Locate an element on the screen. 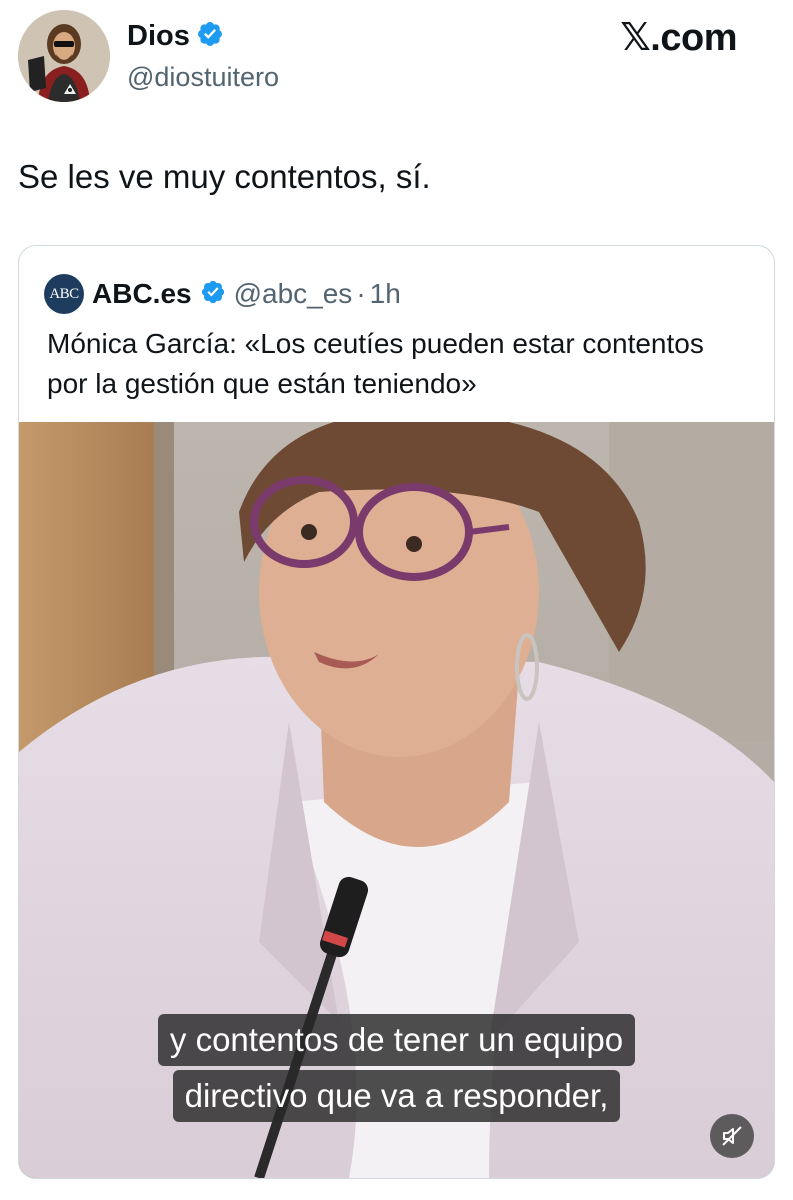 This screenshot has width=793, height=1200. x-logo: 𝕏.com is located at coordinates (678, 38).